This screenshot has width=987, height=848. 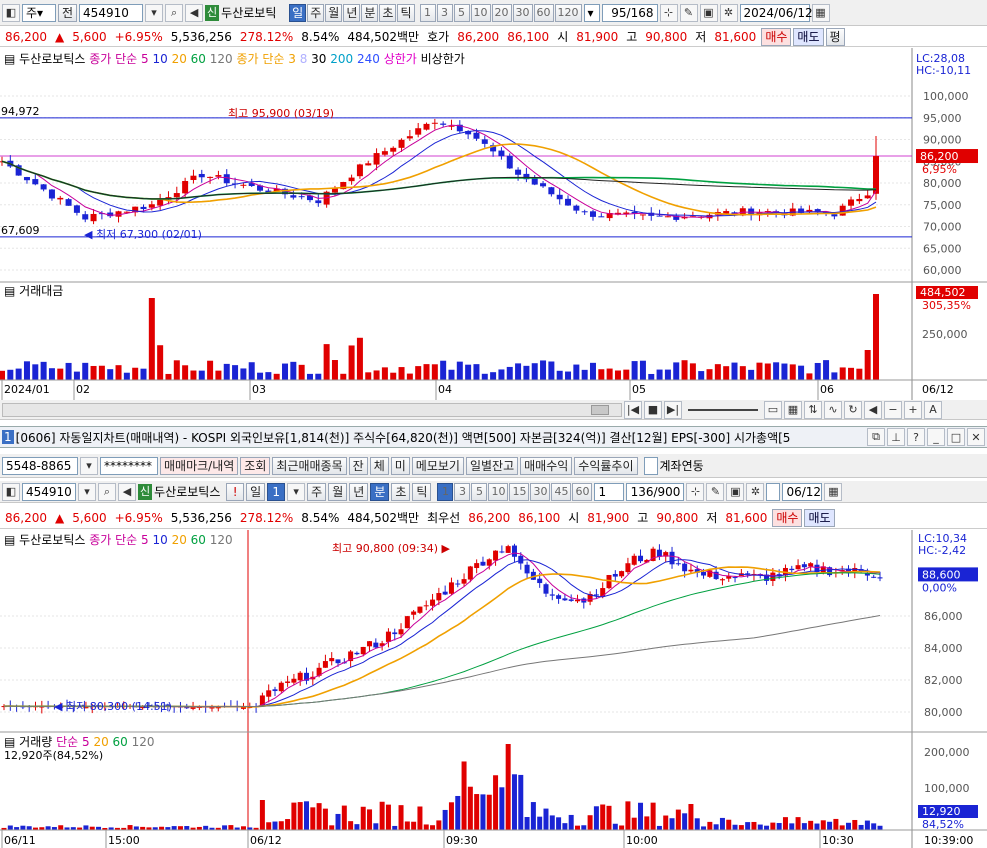 I want to click on gear-icon: ✲, so click(x=728, y=12).